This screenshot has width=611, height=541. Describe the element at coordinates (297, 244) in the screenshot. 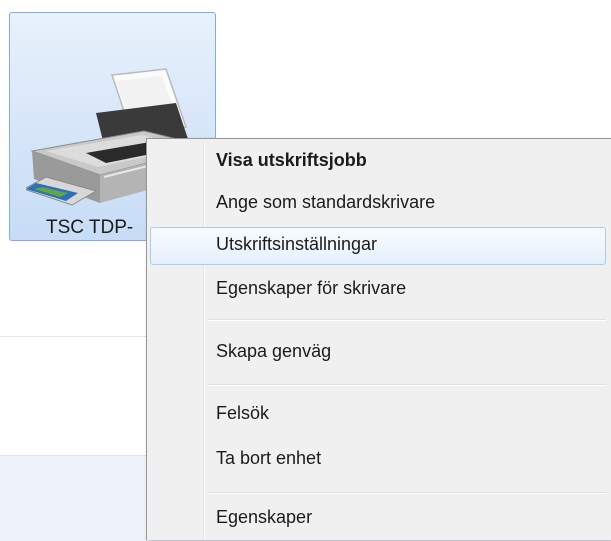

I see `menu-item-label: Utskriftsinställningar` at that location.